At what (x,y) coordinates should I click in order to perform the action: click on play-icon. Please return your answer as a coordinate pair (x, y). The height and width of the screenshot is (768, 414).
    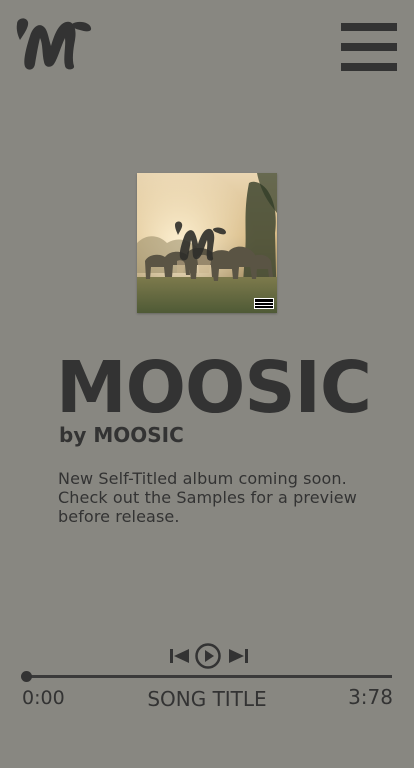
    Looking at the image, I should click on (208, 656).